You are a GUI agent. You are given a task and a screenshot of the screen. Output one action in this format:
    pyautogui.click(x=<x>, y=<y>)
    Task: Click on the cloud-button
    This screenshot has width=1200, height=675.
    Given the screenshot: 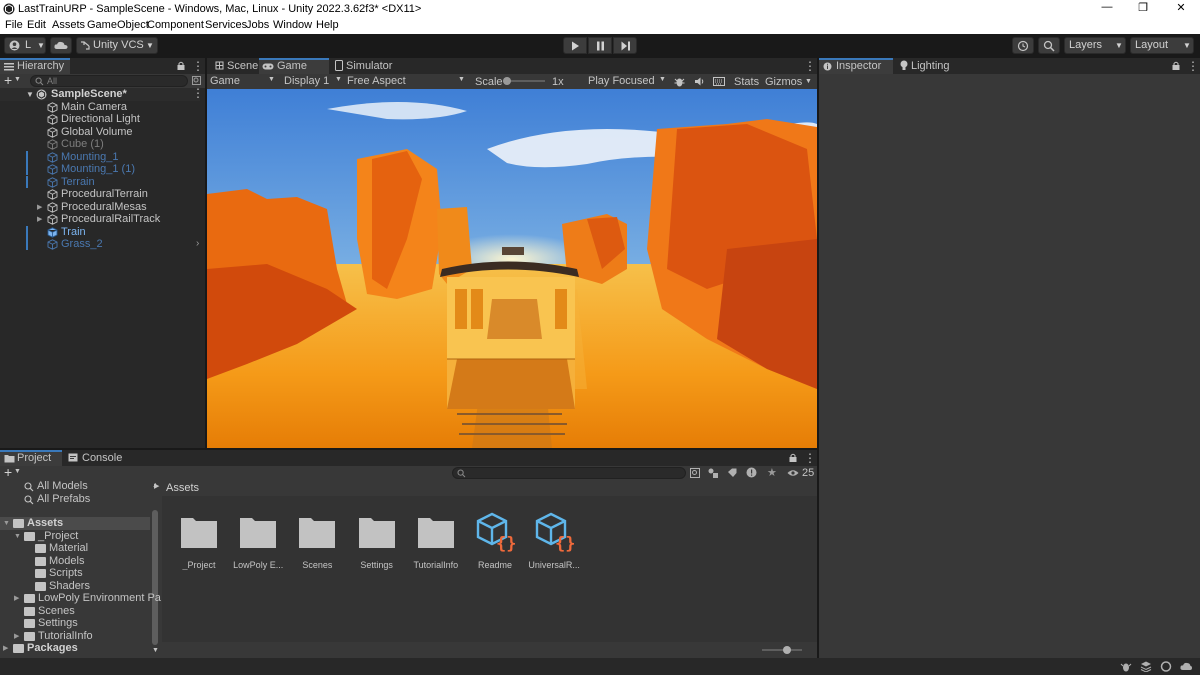 What is the action you would take?
    pyautogui.click(x=61, y=45)
    